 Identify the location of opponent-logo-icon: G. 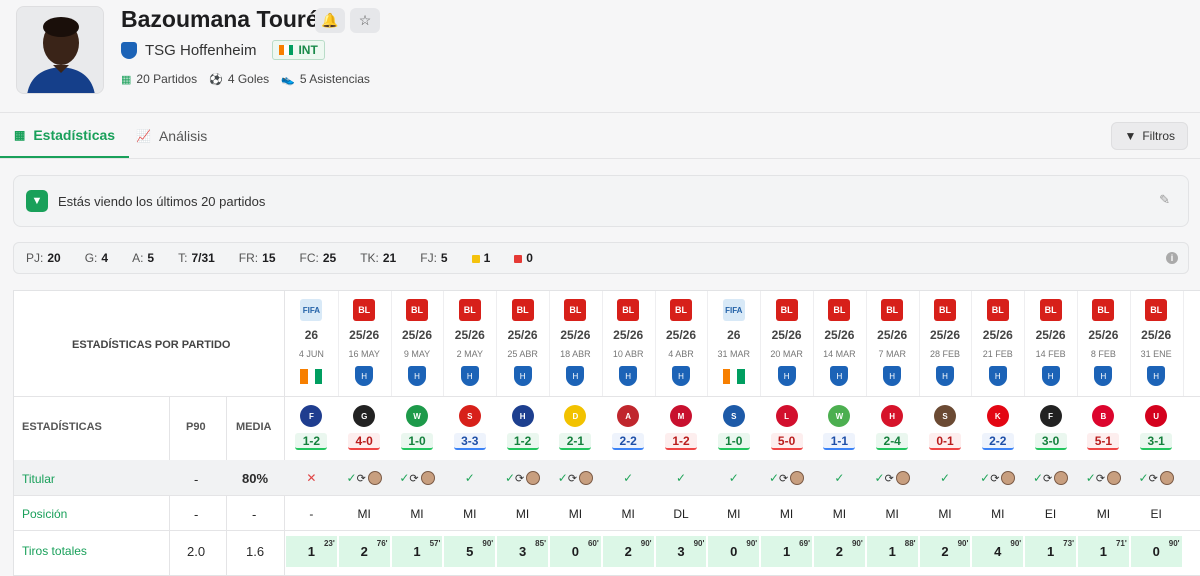
(364, 416).